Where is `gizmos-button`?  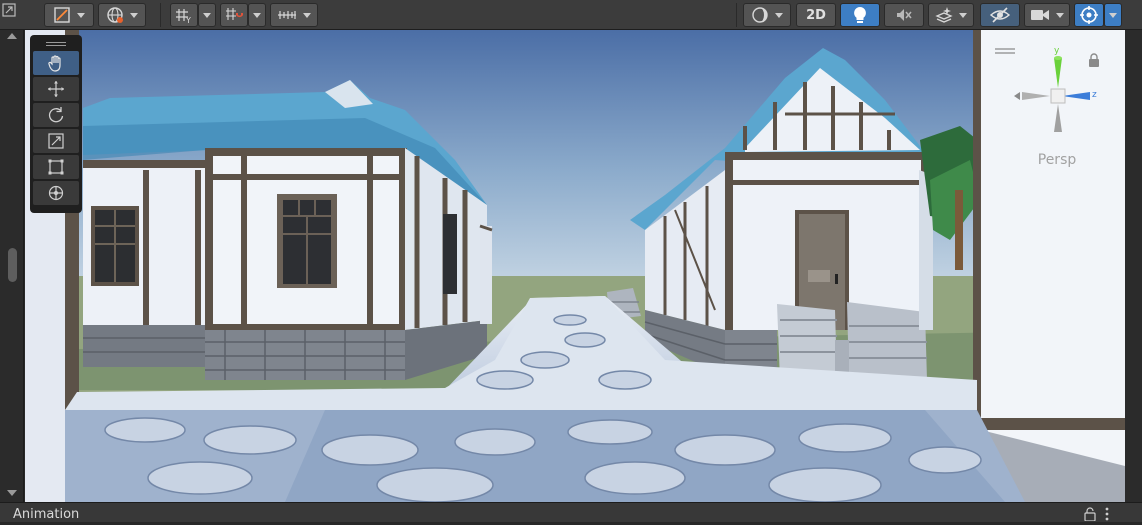 gizmos-button is located at coordinates (1089, 15).